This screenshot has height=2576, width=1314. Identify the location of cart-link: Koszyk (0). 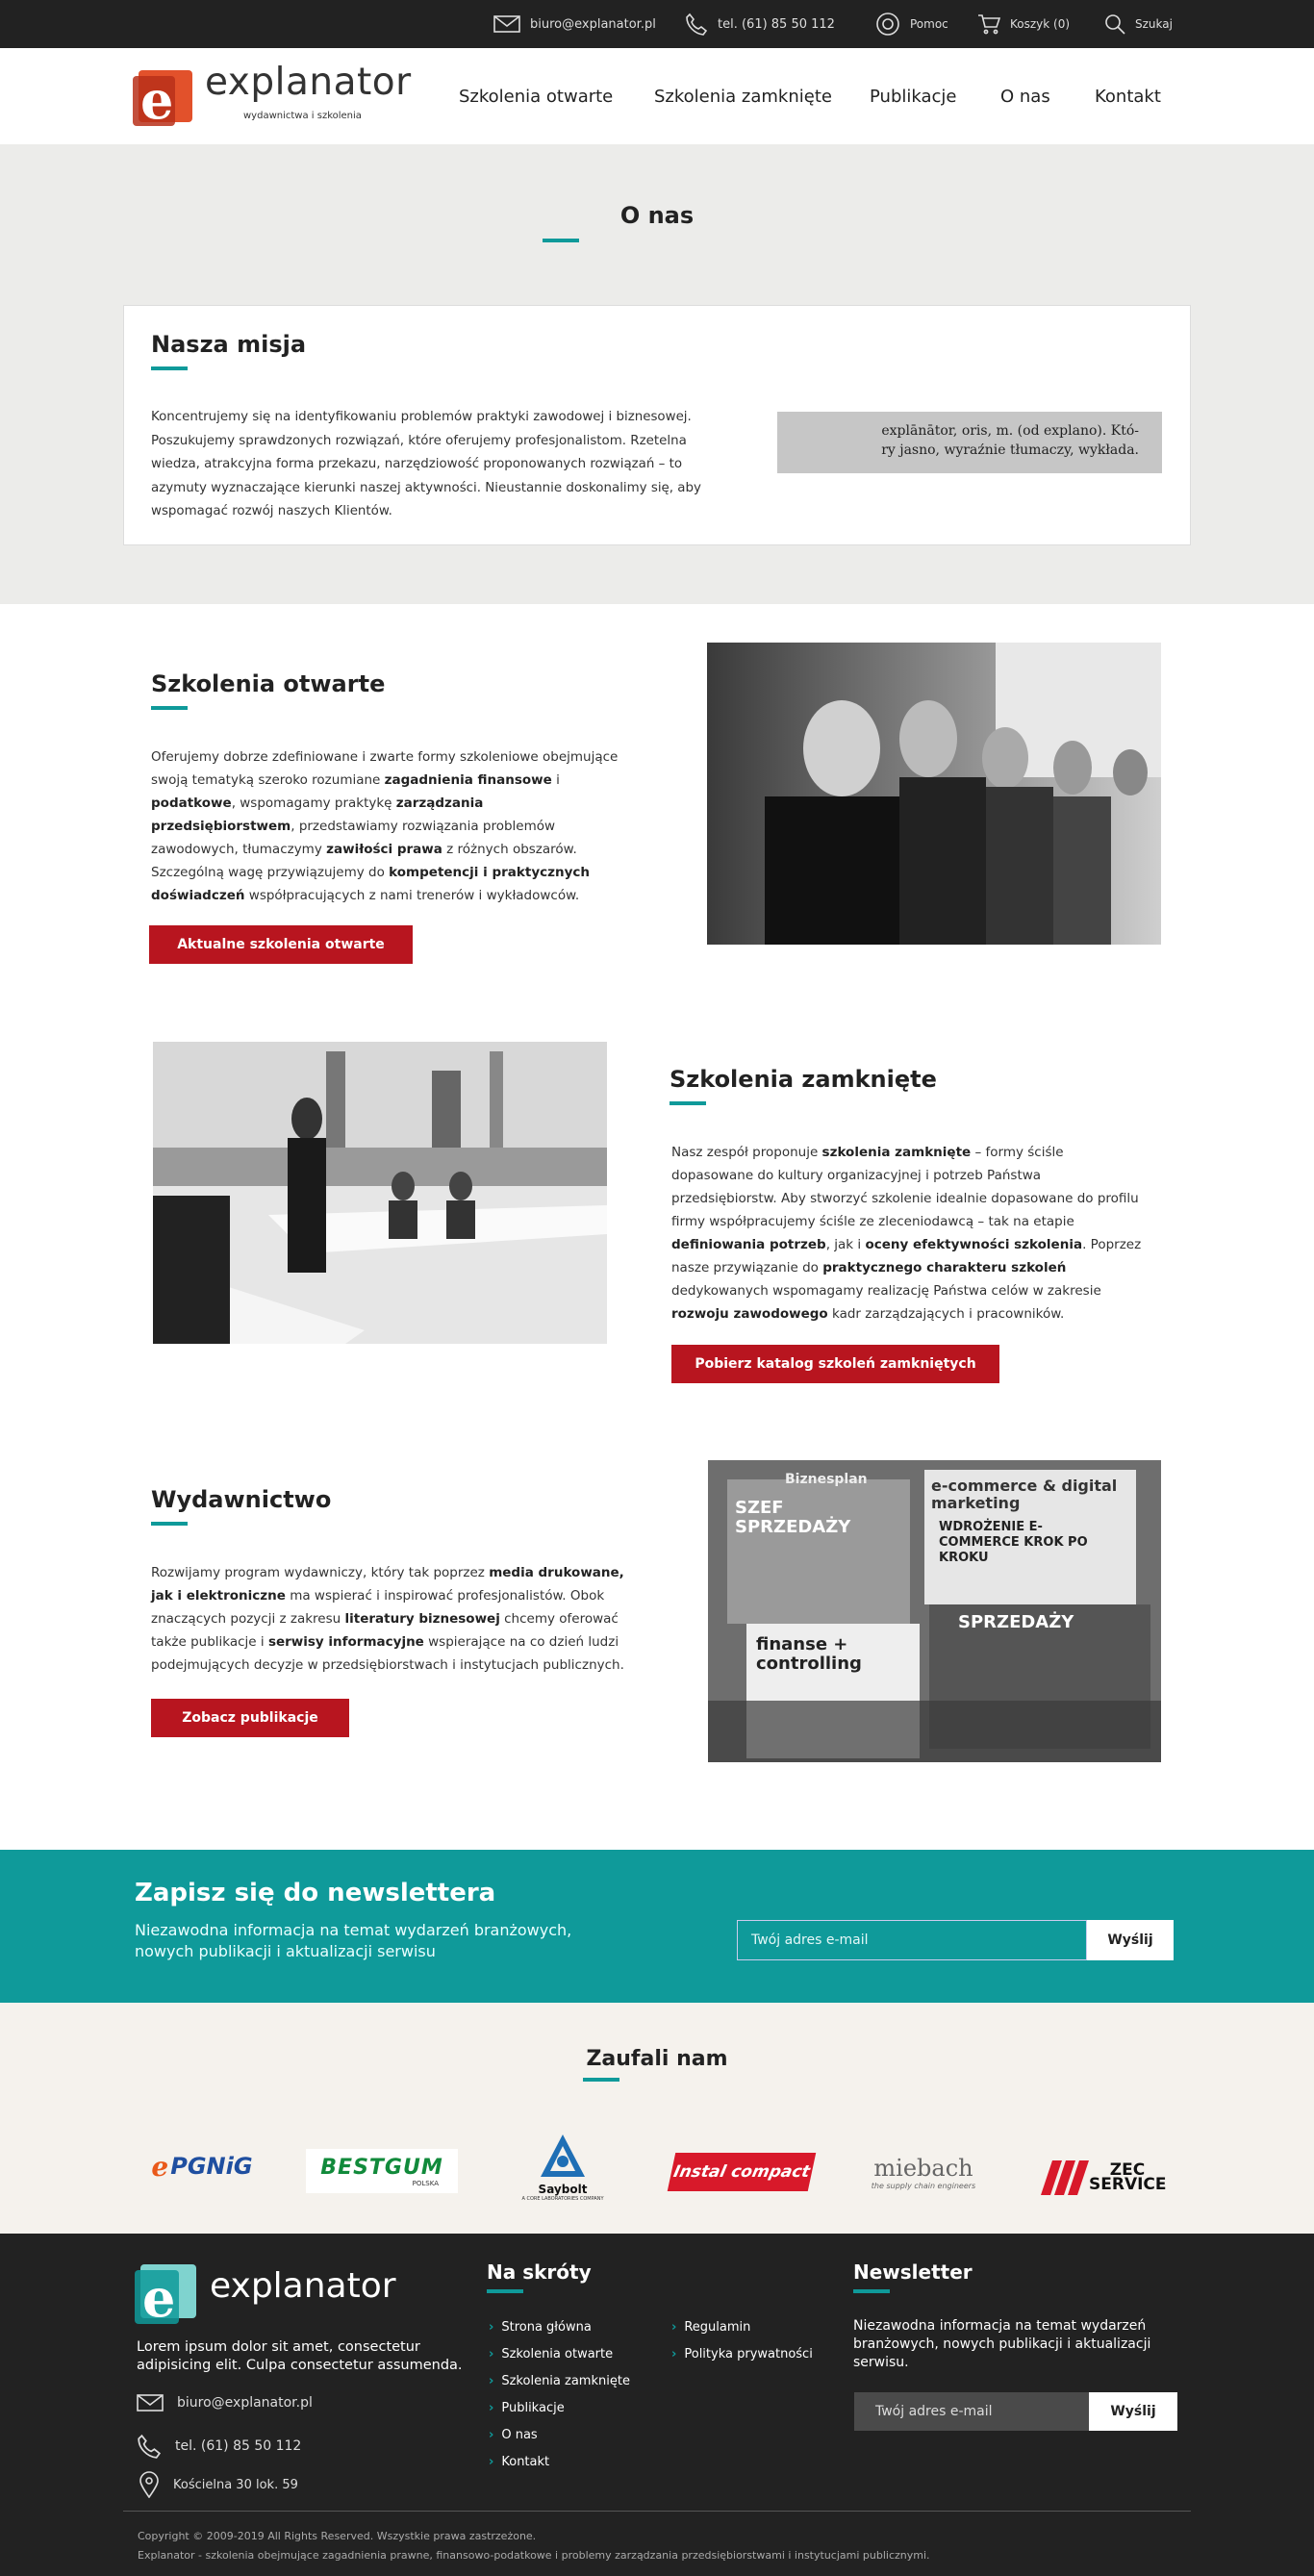
(1024, 24).